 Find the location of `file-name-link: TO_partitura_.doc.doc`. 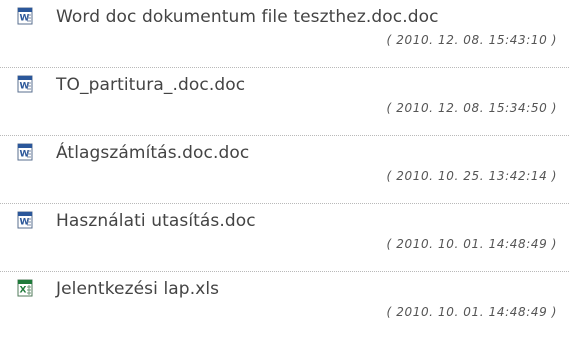

file-name-link: TO_partitura_.doc.doc is located at coordinates (150, 85).